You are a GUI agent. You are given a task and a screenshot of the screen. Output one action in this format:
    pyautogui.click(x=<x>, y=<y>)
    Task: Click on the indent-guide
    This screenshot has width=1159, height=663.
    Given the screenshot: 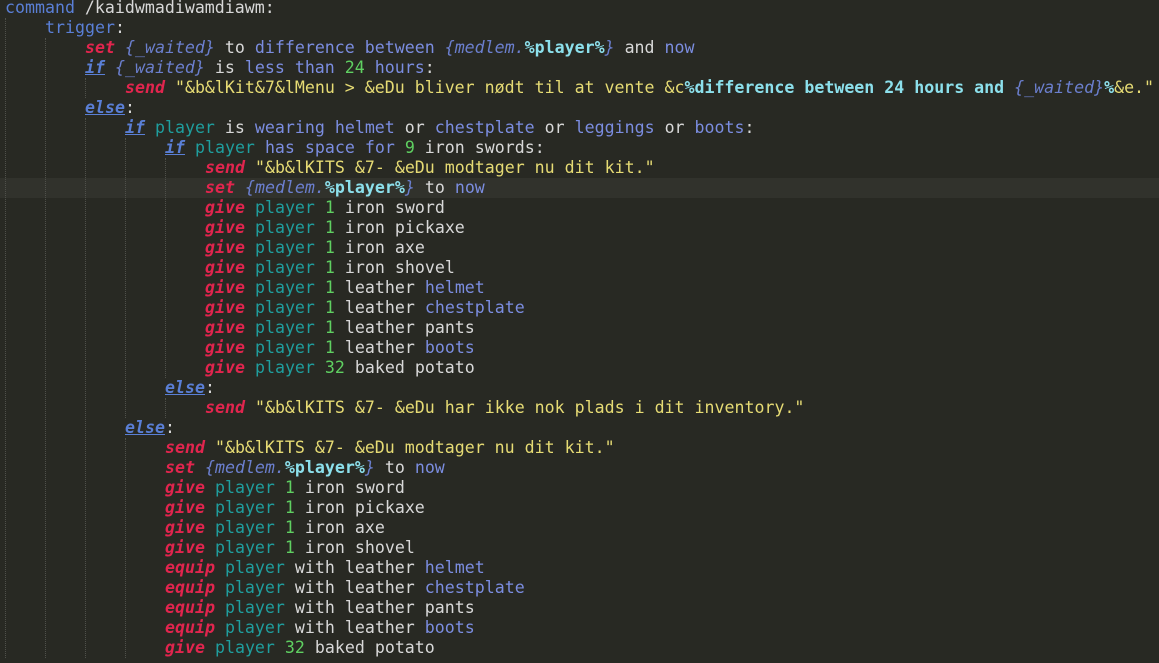 What is the action you would take?
    pyautogui.click(x=5, y=338)
    